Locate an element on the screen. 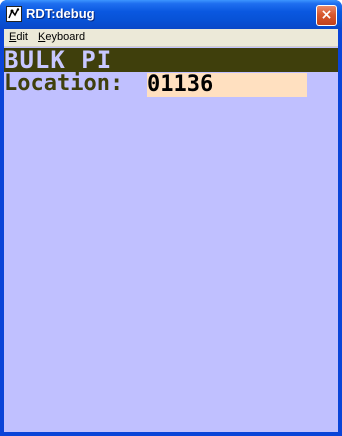 Image resolution: width=342 pixels, height=436 pixels. window-title: RDT:debug is located at coordinates (60, 13).